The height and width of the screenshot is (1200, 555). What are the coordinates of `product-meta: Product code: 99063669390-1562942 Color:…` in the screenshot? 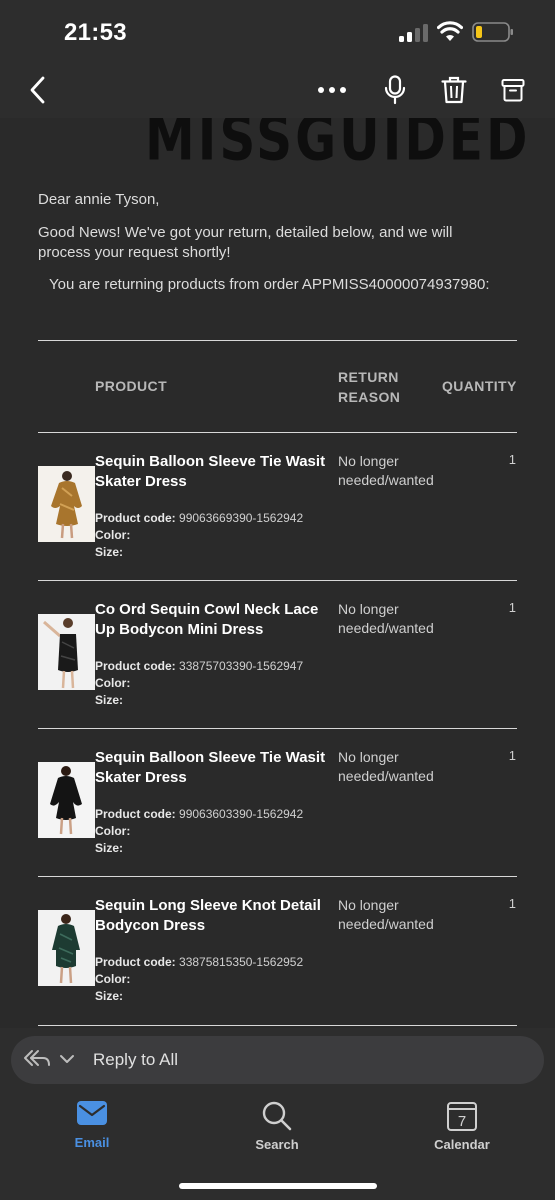 It's located at (199, 535).